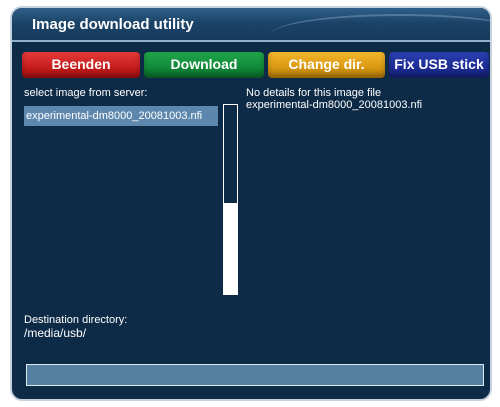 Image resolution: width=500 pixels, height=407 pixels. Describe the element at coordinates (251, 25) in the screenshot. I see `title-bar: Image download utility` at that location.